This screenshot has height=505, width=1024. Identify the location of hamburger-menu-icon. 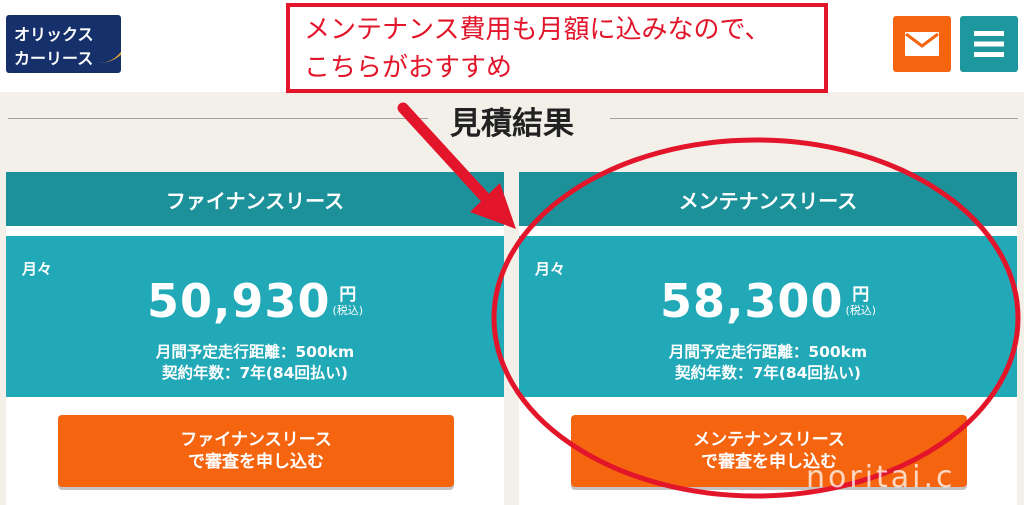
(989, 44).